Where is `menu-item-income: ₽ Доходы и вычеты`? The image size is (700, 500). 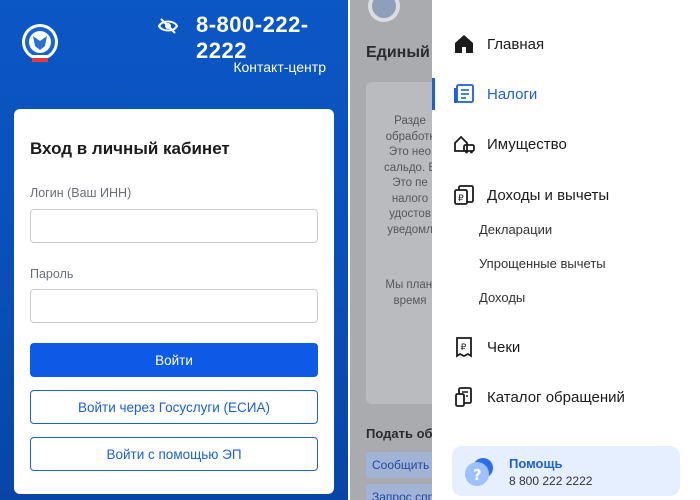 menu-item-income: ₽ Доходы и вычеты is located at coordinates (566, 195).